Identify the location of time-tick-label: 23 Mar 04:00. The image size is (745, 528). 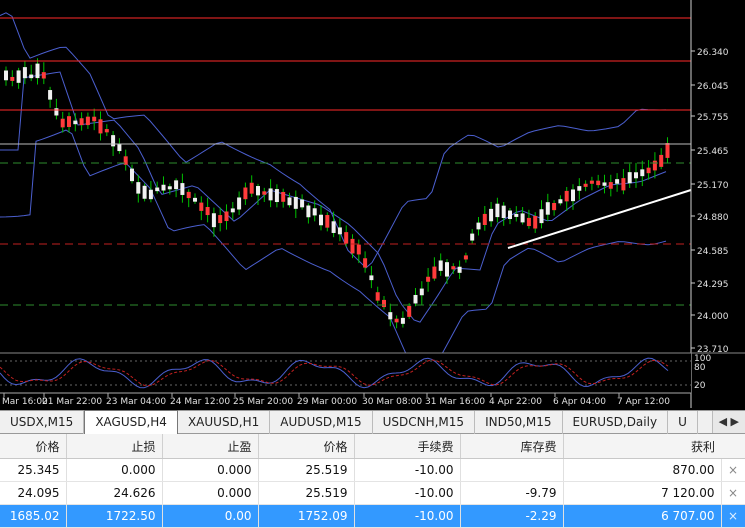
(136, 402).